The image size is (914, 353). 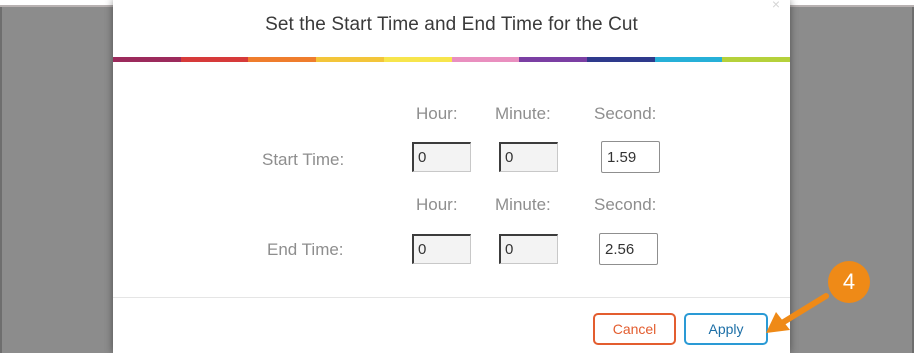 I want to click on start-minute-input, so click(x=528, y=157).